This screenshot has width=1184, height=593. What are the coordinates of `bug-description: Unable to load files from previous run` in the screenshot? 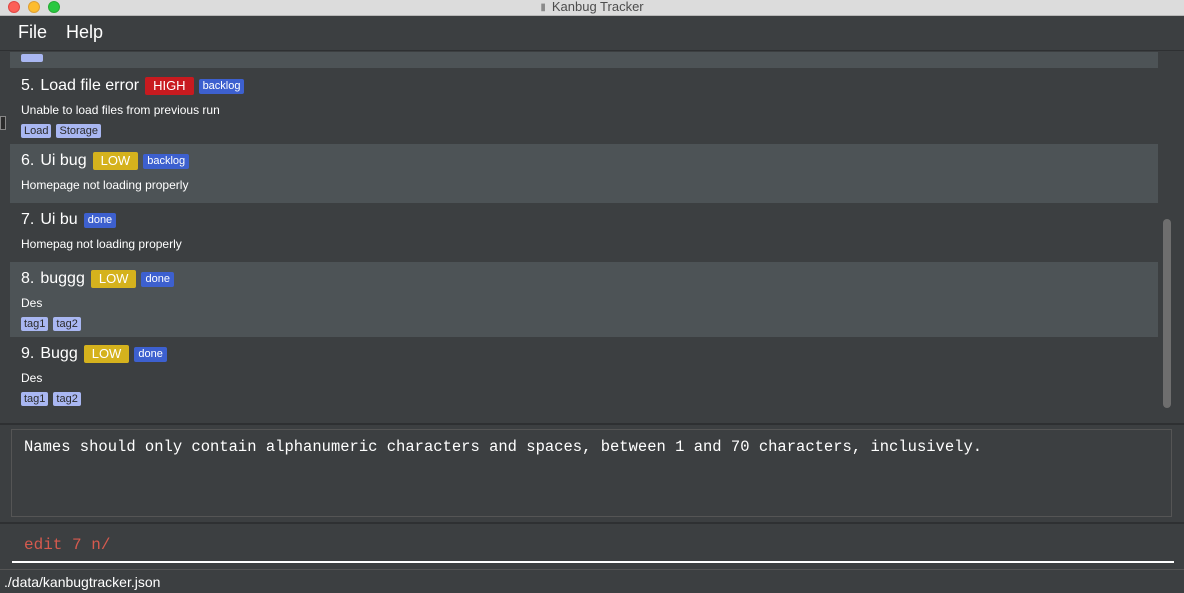 It's located at (120, 110).